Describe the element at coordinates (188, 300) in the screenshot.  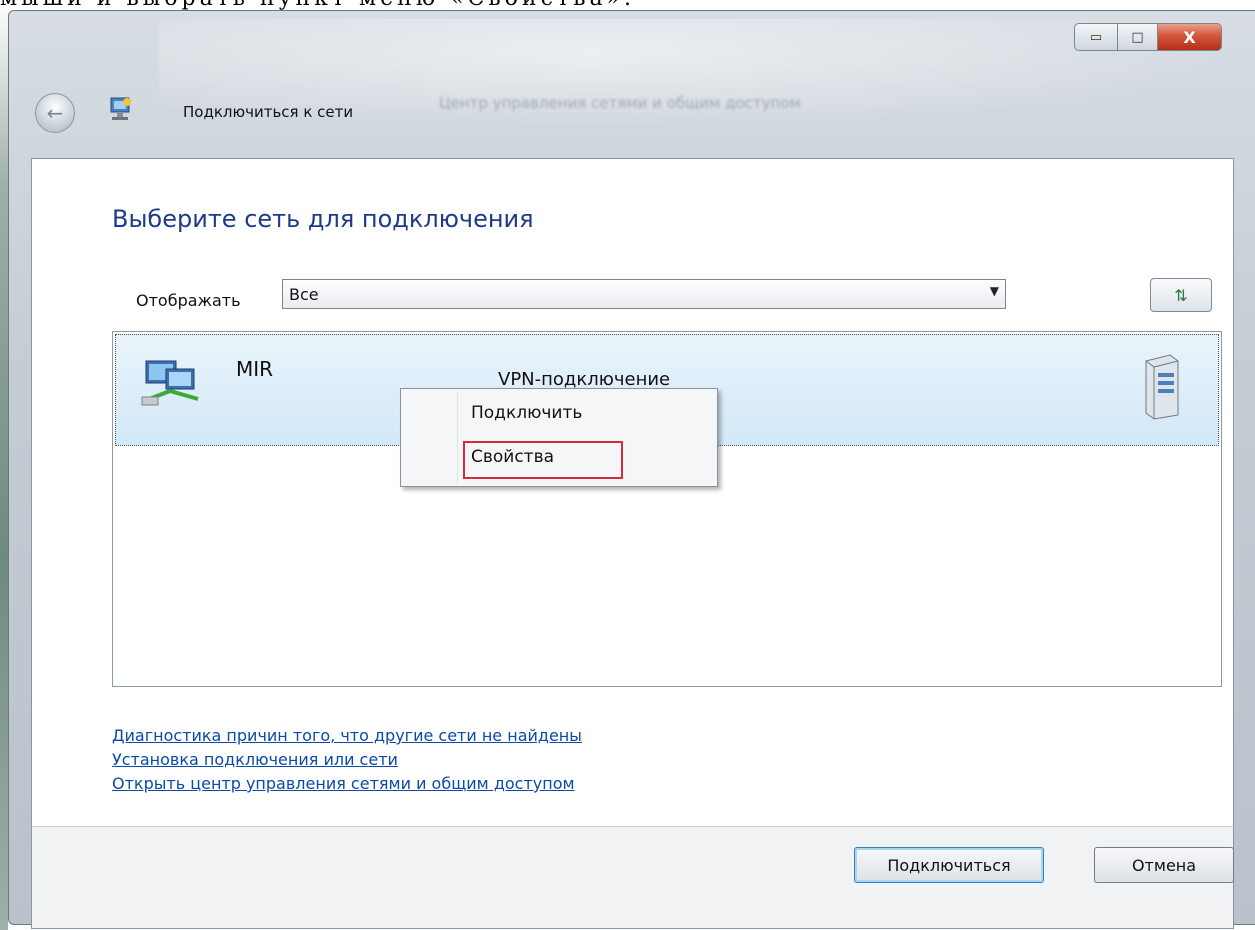
I see `show-filter-label: Отображать` at that location.